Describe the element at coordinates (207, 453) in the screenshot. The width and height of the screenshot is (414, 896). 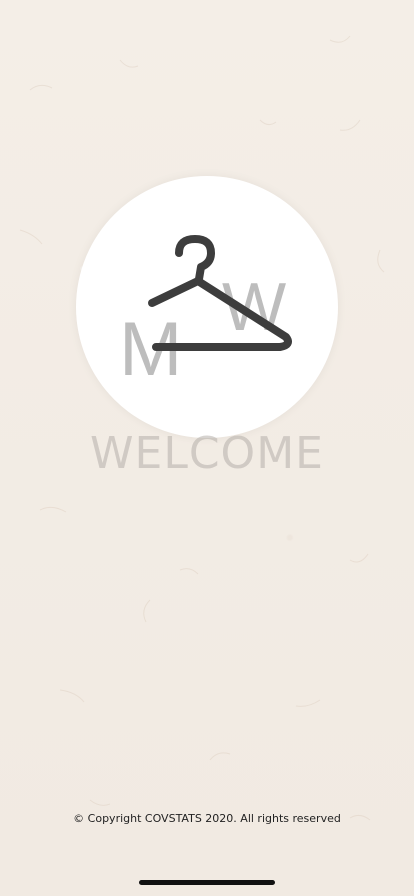
I see `welcome-heading: WELCOME` at that location.